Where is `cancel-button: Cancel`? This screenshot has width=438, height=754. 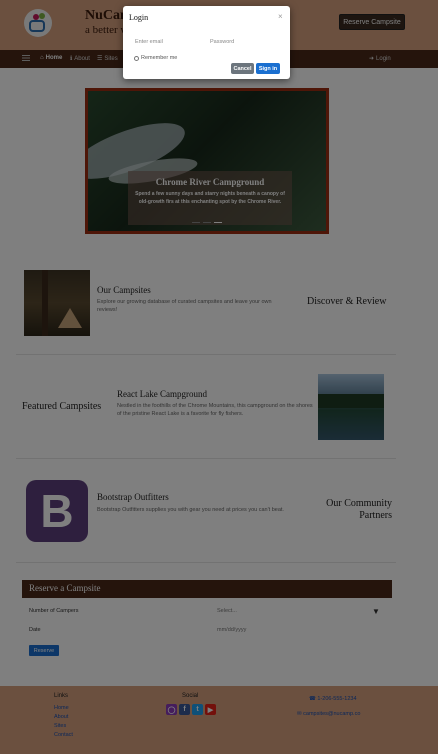
cancel-button: Cancel is located at coordinates (242, 68).